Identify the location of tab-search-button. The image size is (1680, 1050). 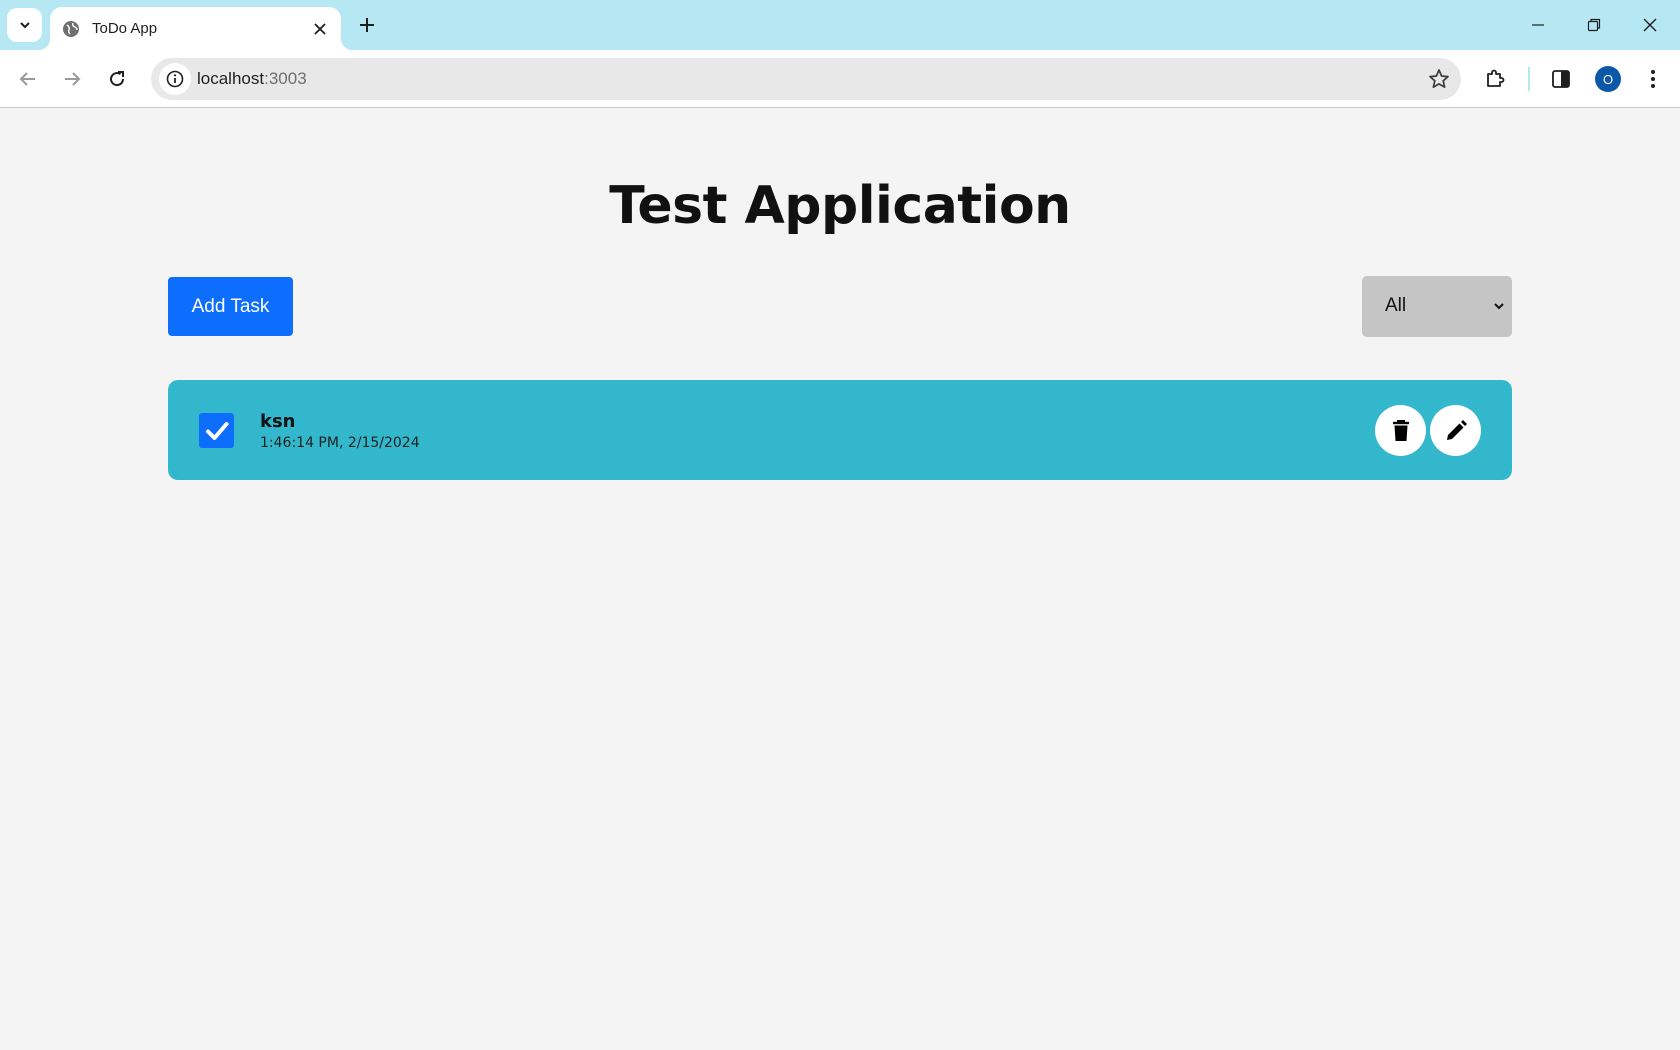
(24, 25).